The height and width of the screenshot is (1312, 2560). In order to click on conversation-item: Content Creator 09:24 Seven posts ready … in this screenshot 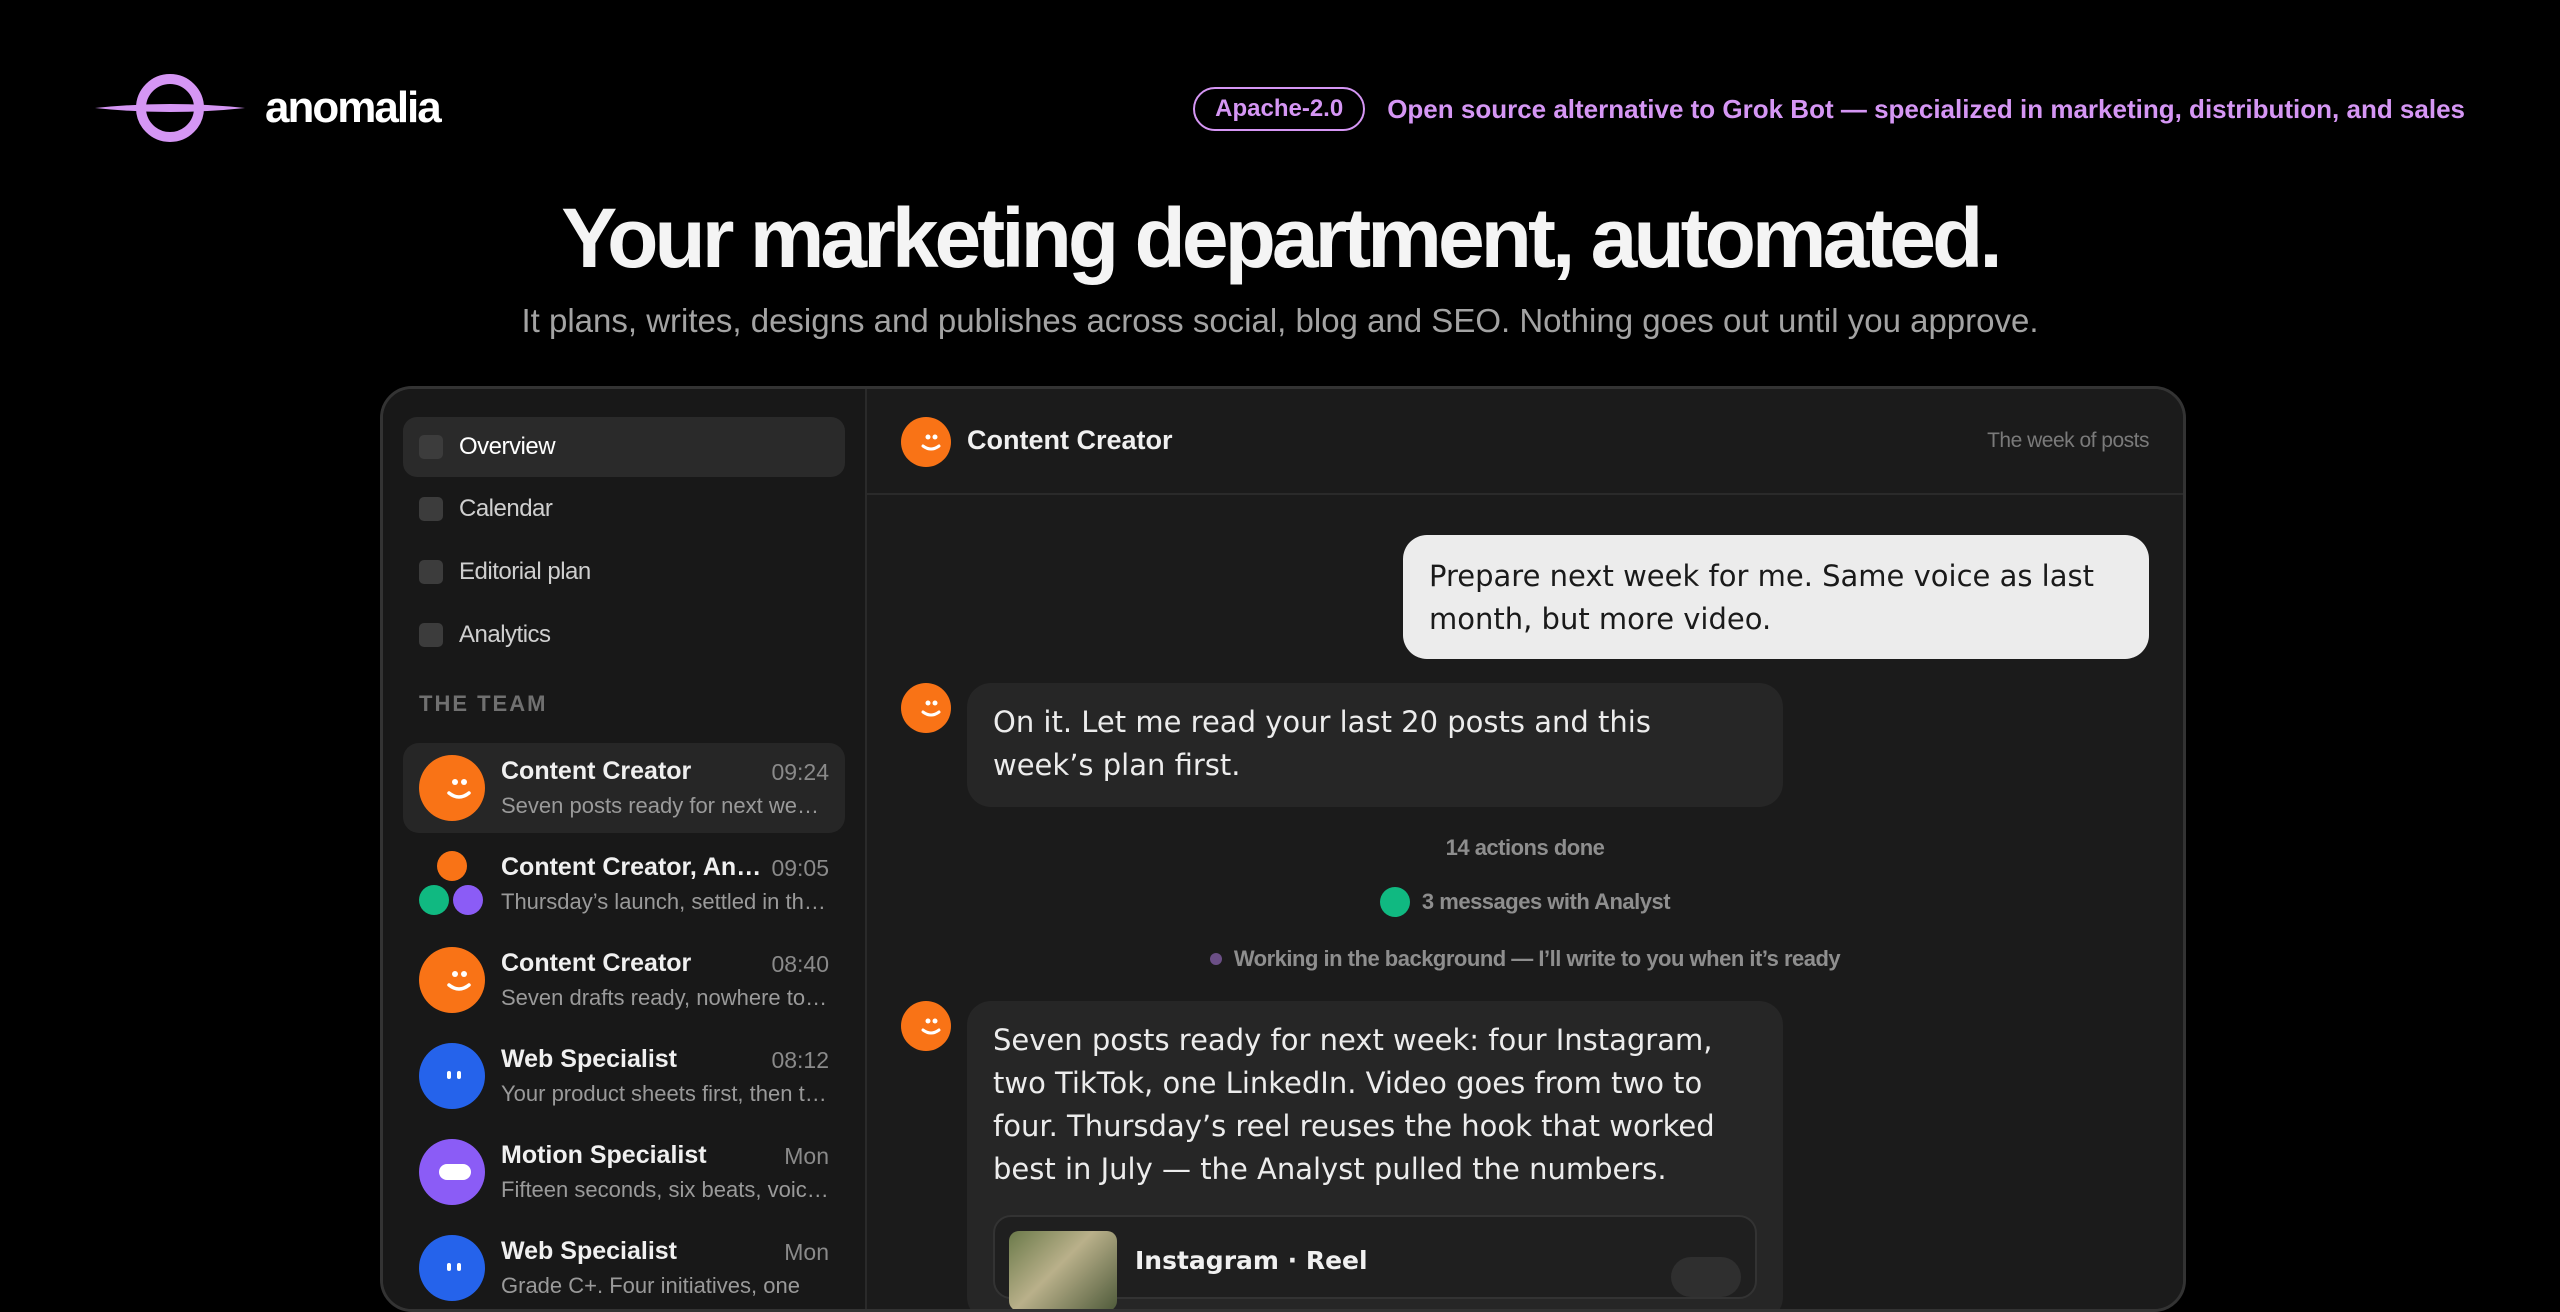, I will do `click(624, 788)`.